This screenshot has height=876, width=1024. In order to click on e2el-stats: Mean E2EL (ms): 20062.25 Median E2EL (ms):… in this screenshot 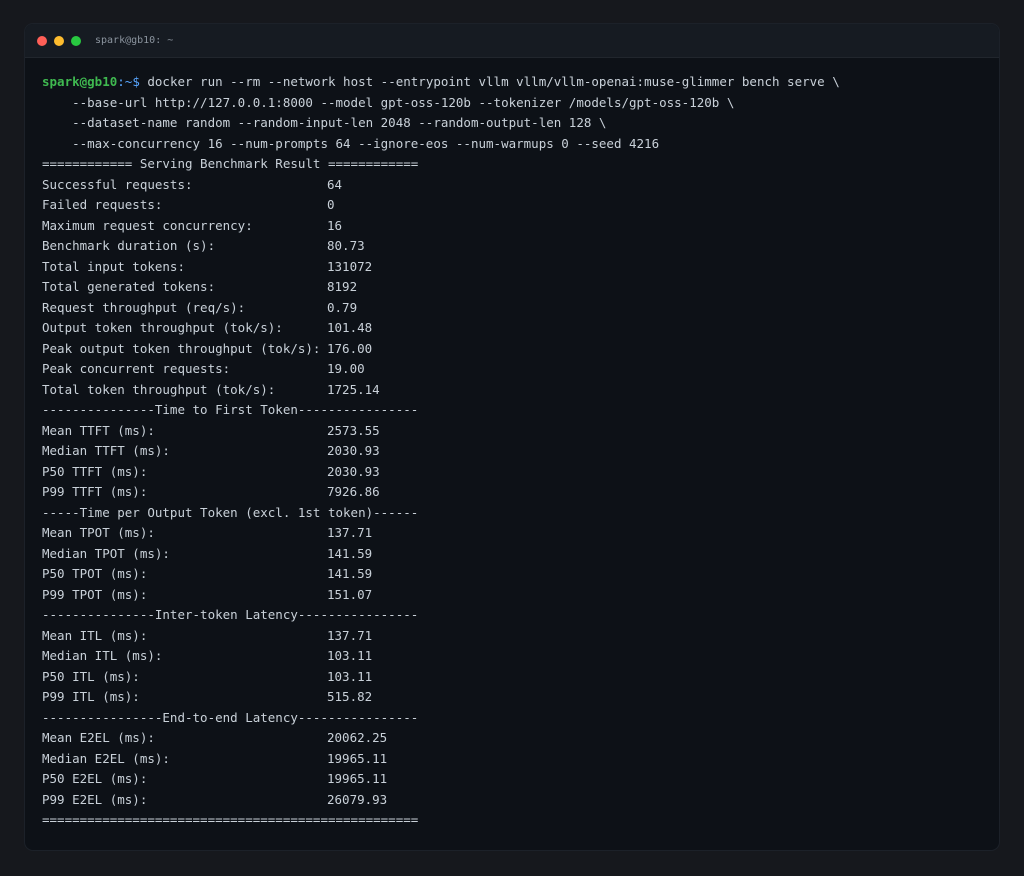, I will do `click(515, 769)`.